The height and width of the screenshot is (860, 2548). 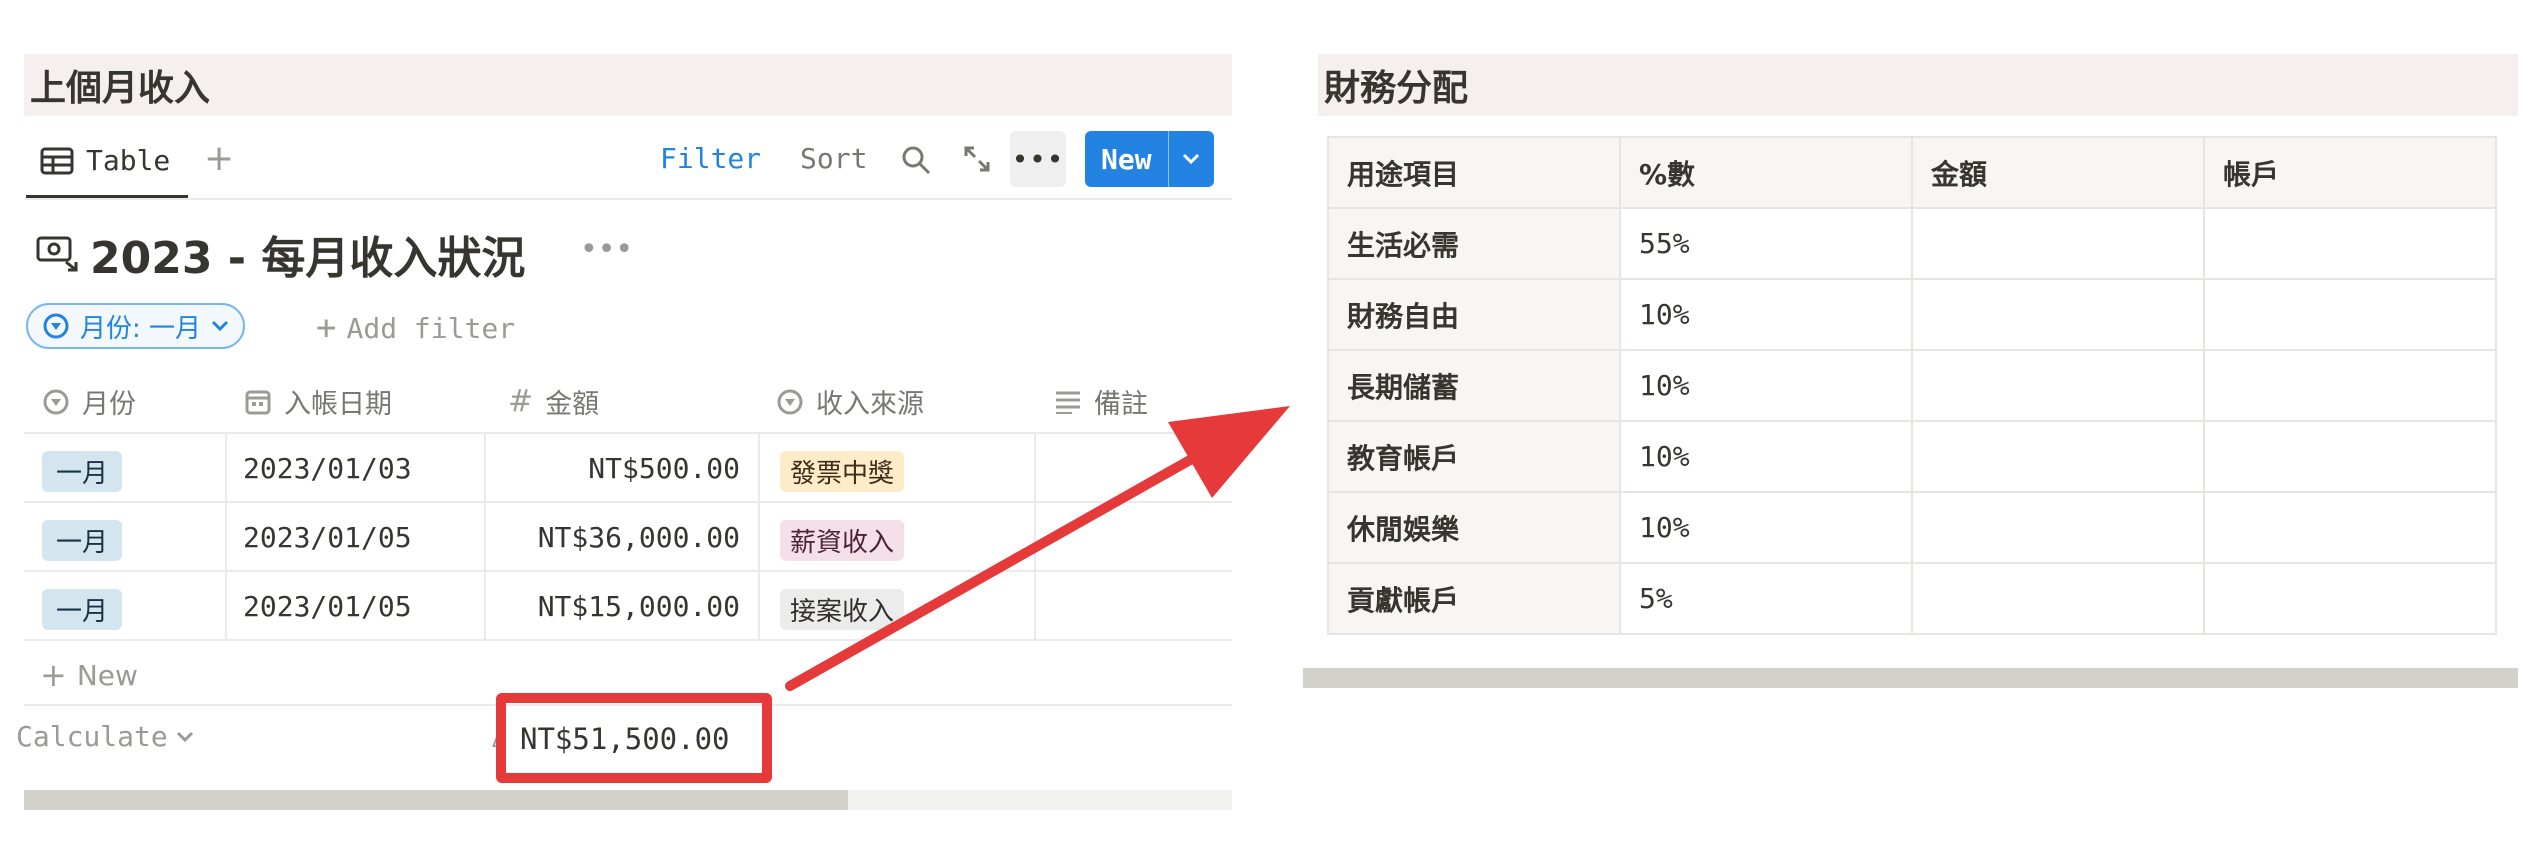 I want to click on percent-cell: 55%, so click(x=1766, y=243).